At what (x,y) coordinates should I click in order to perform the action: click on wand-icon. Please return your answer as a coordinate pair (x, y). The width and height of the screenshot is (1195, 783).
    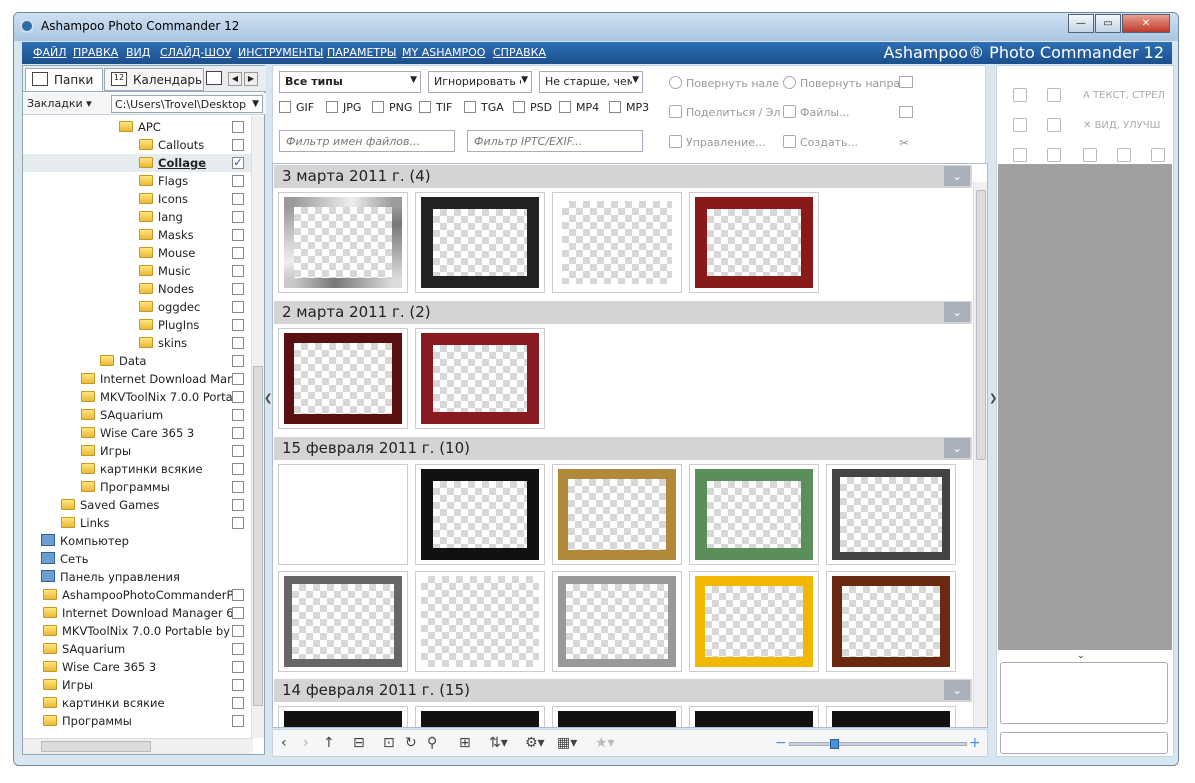
    Looking at the image, I should click on (1054, 155).